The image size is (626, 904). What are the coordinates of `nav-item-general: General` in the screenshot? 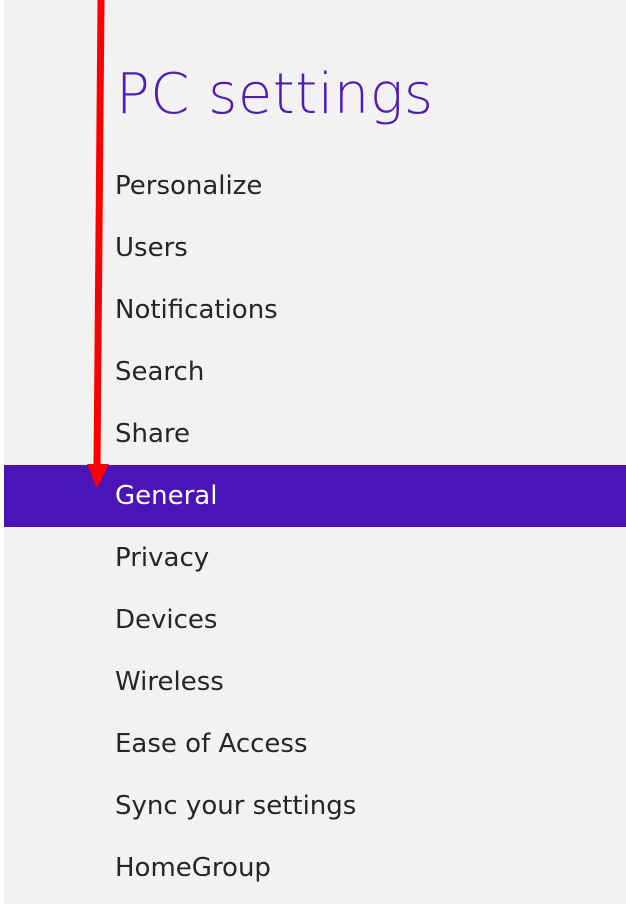 It's located at (315, 496).